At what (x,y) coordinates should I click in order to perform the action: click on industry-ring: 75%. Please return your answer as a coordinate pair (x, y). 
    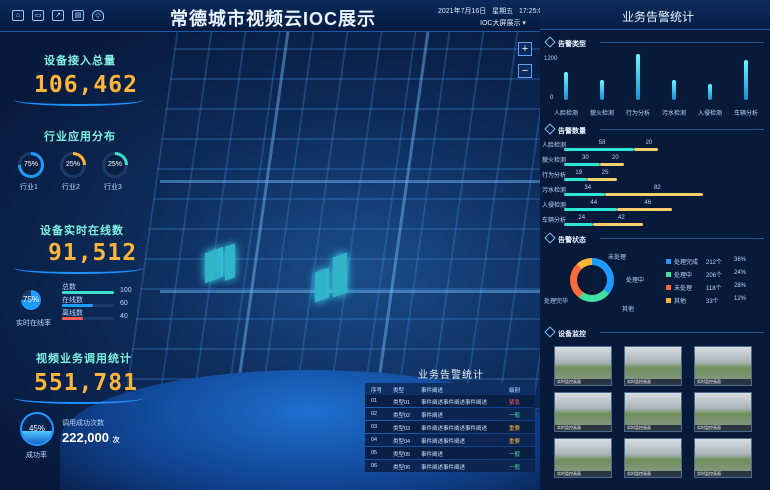
    Looking at the image, I should click on (31, 165).